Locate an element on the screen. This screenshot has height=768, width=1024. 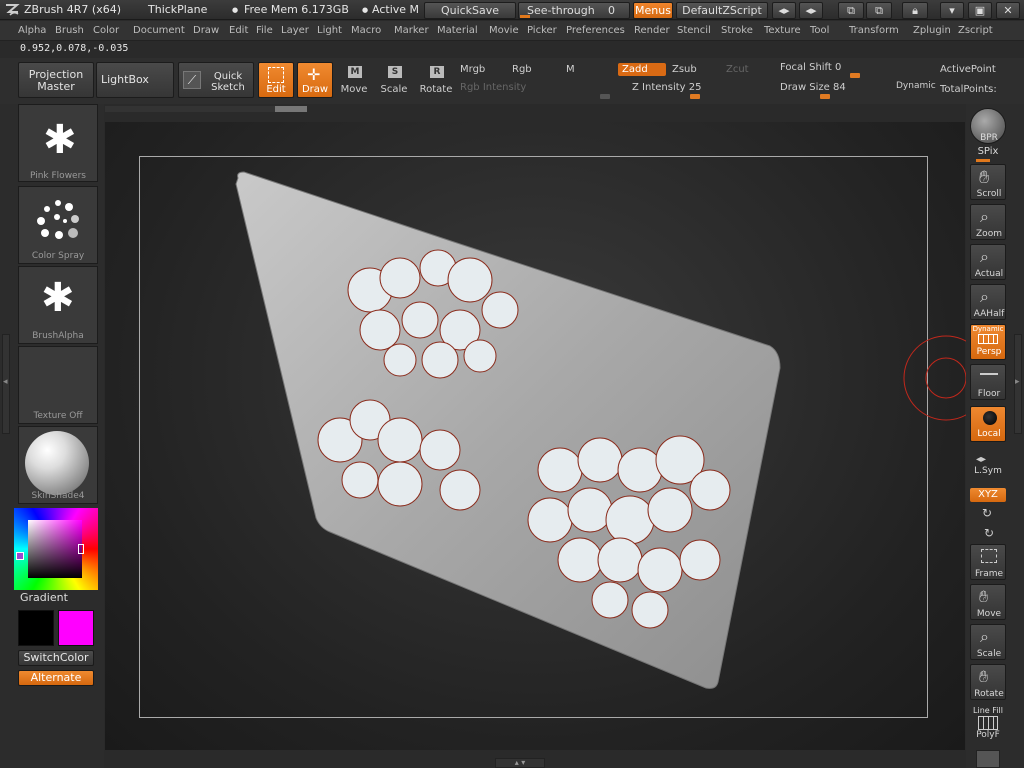
local-icon is located at coordinates (990, 418).